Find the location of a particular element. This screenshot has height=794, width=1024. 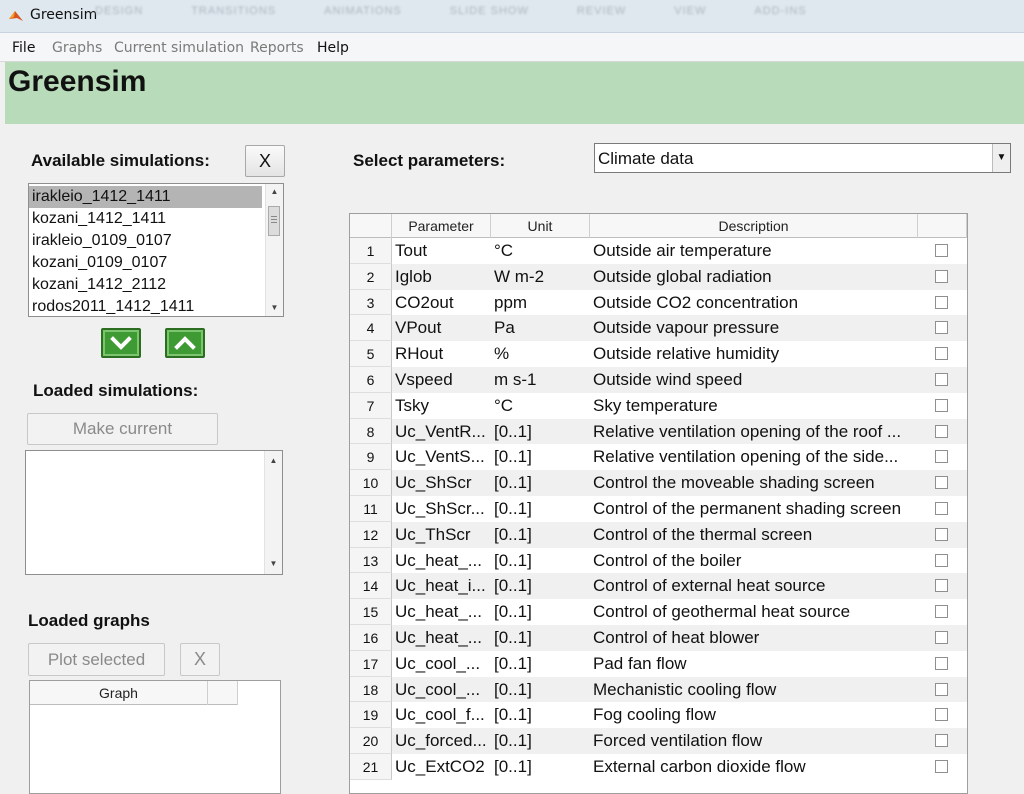

available-list-scrollbar: ▲ ▼ is located at coordinates (274, 250).